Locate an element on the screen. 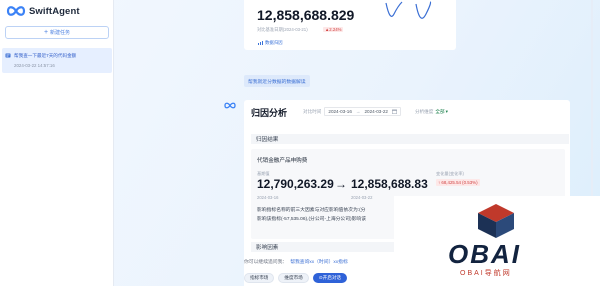 This screenshot has width=600, height=286. dimension-select: 全部 is located at coordinates (439, 112).